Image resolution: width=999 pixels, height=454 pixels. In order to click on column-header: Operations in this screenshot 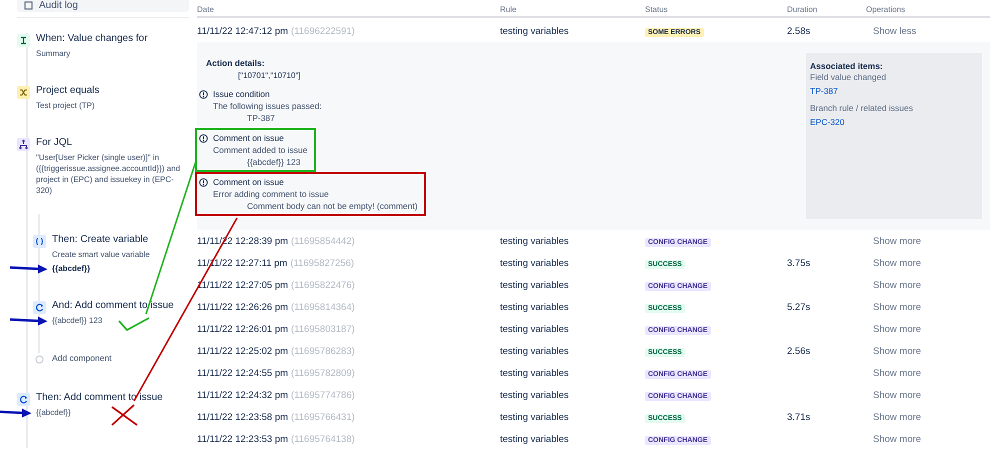, I will do `click(886, 9)`.